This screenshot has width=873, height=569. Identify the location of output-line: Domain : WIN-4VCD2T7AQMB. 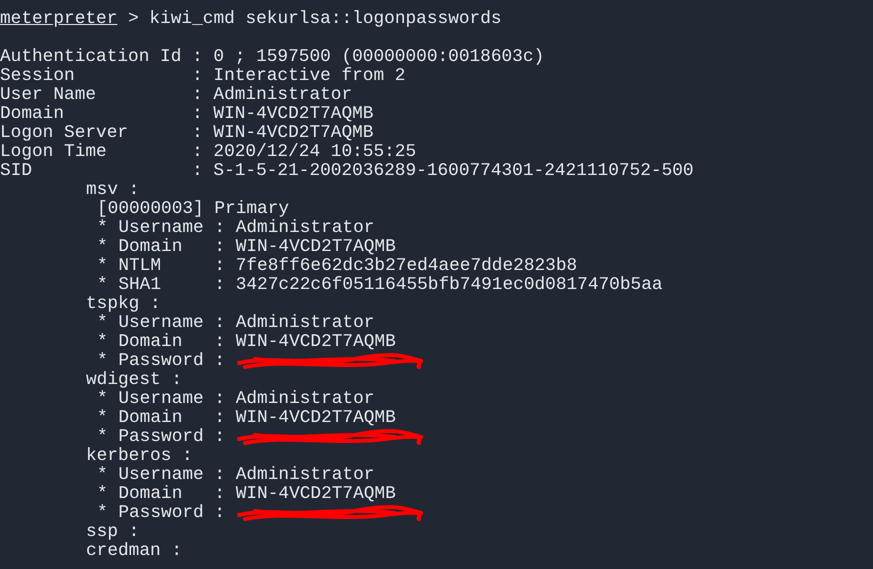
(187, 114).